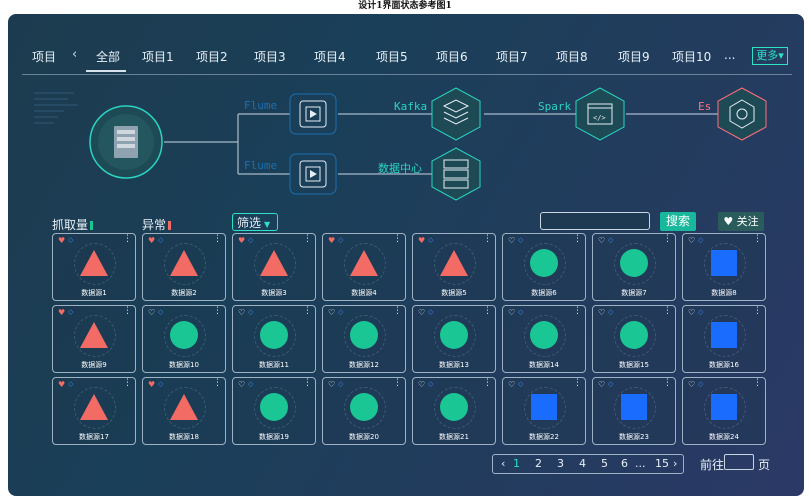  What do you see at coordinates (184, 339) in the screenshot?
I see `datasource-card: ♡ ◇ ⋮ 数据源10` at bounding box center [184, 339].